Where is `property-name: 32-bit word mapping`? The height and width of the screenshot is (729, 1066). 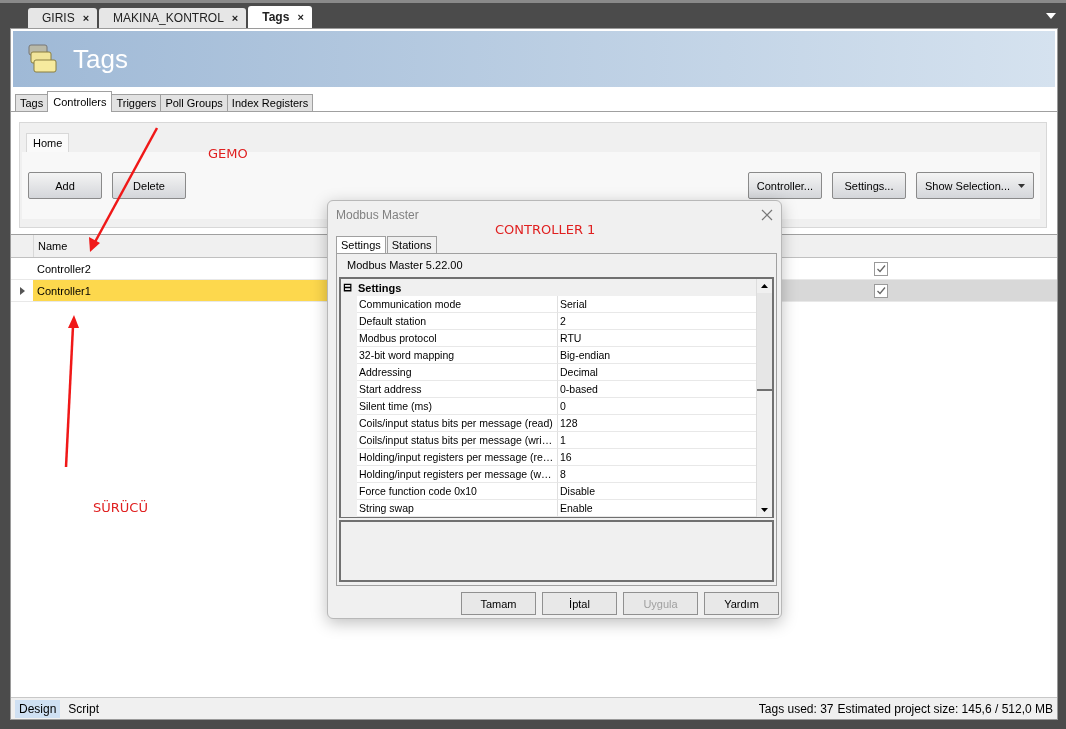
property-name: 32-bit word mapping is located at coordinates (457, 355).